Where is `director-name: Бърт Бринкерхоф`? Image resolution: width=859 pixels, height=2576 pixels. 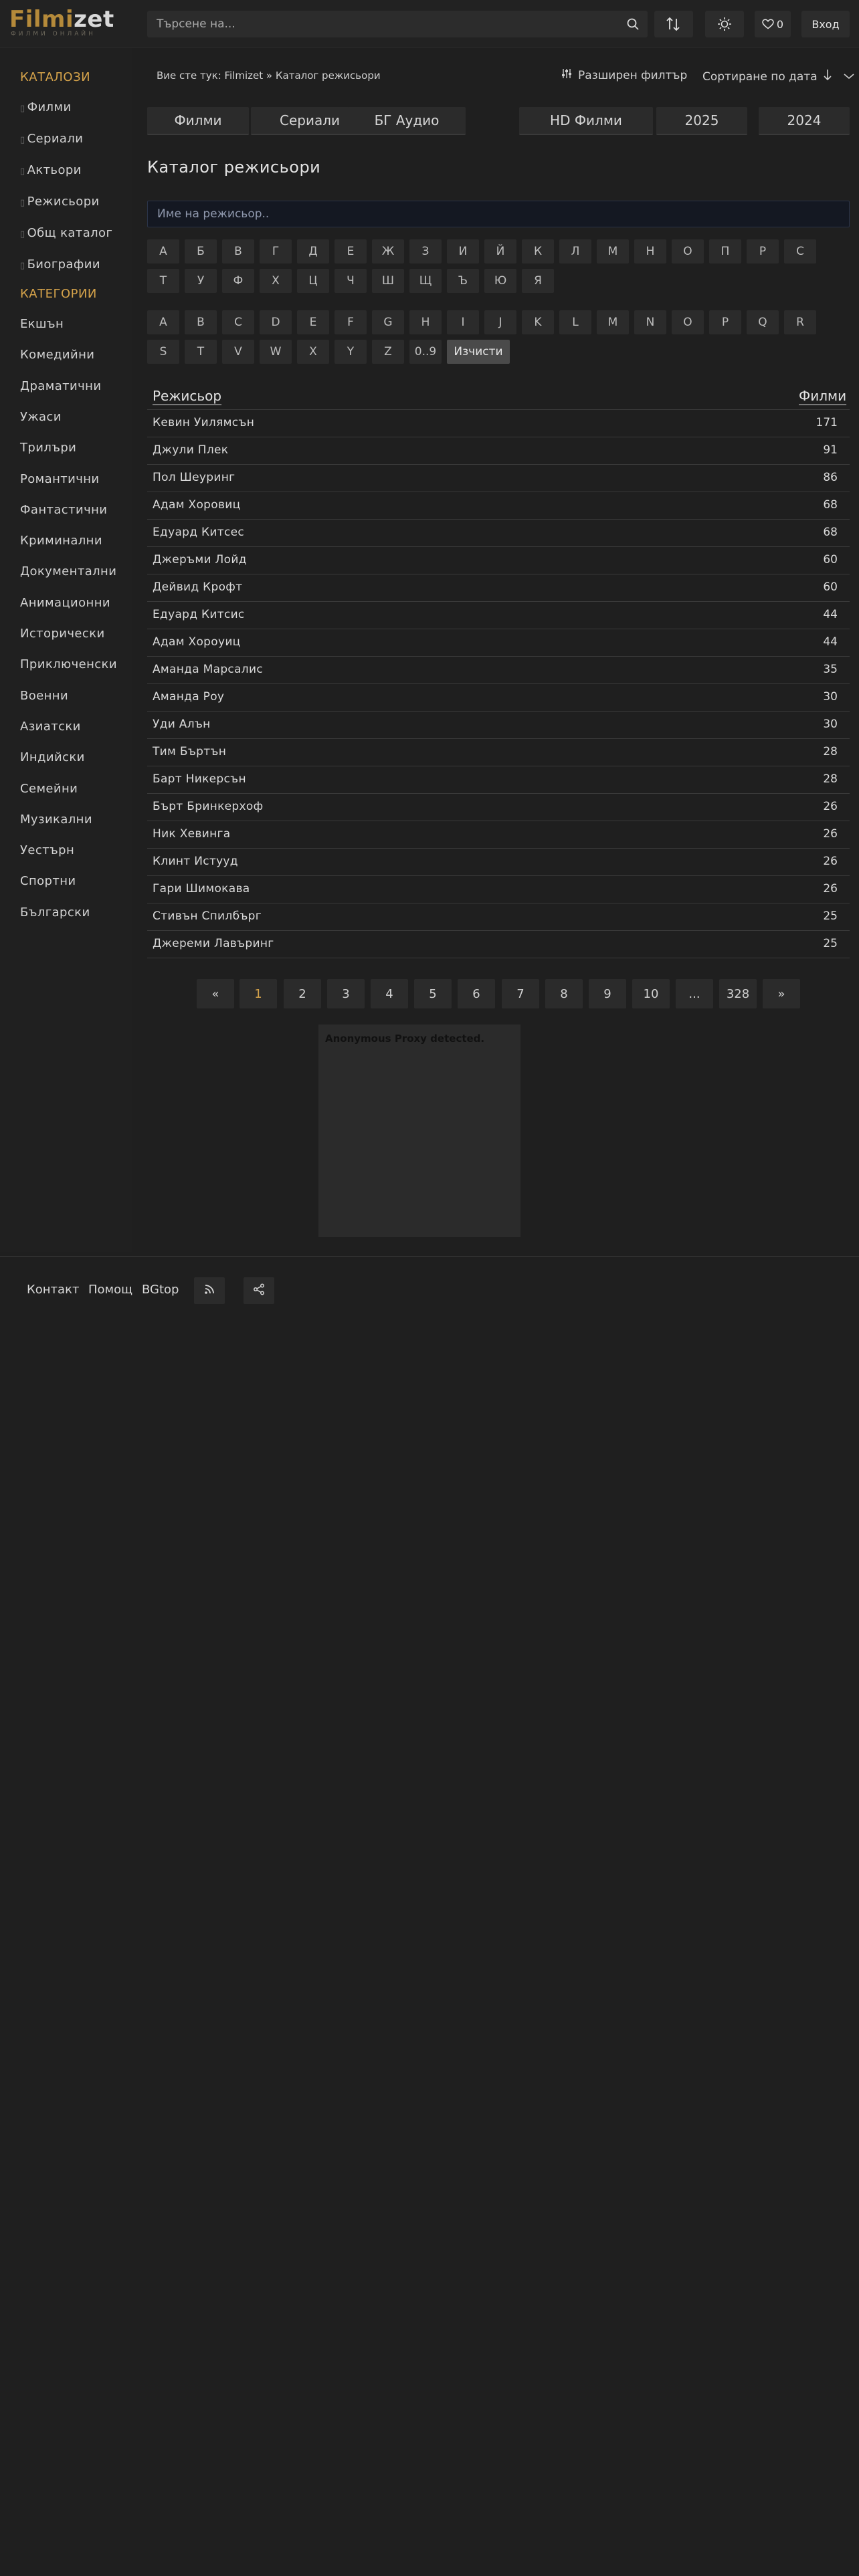
director-name: Бърт Бринкерхоф is located at coordinates (208, 807).